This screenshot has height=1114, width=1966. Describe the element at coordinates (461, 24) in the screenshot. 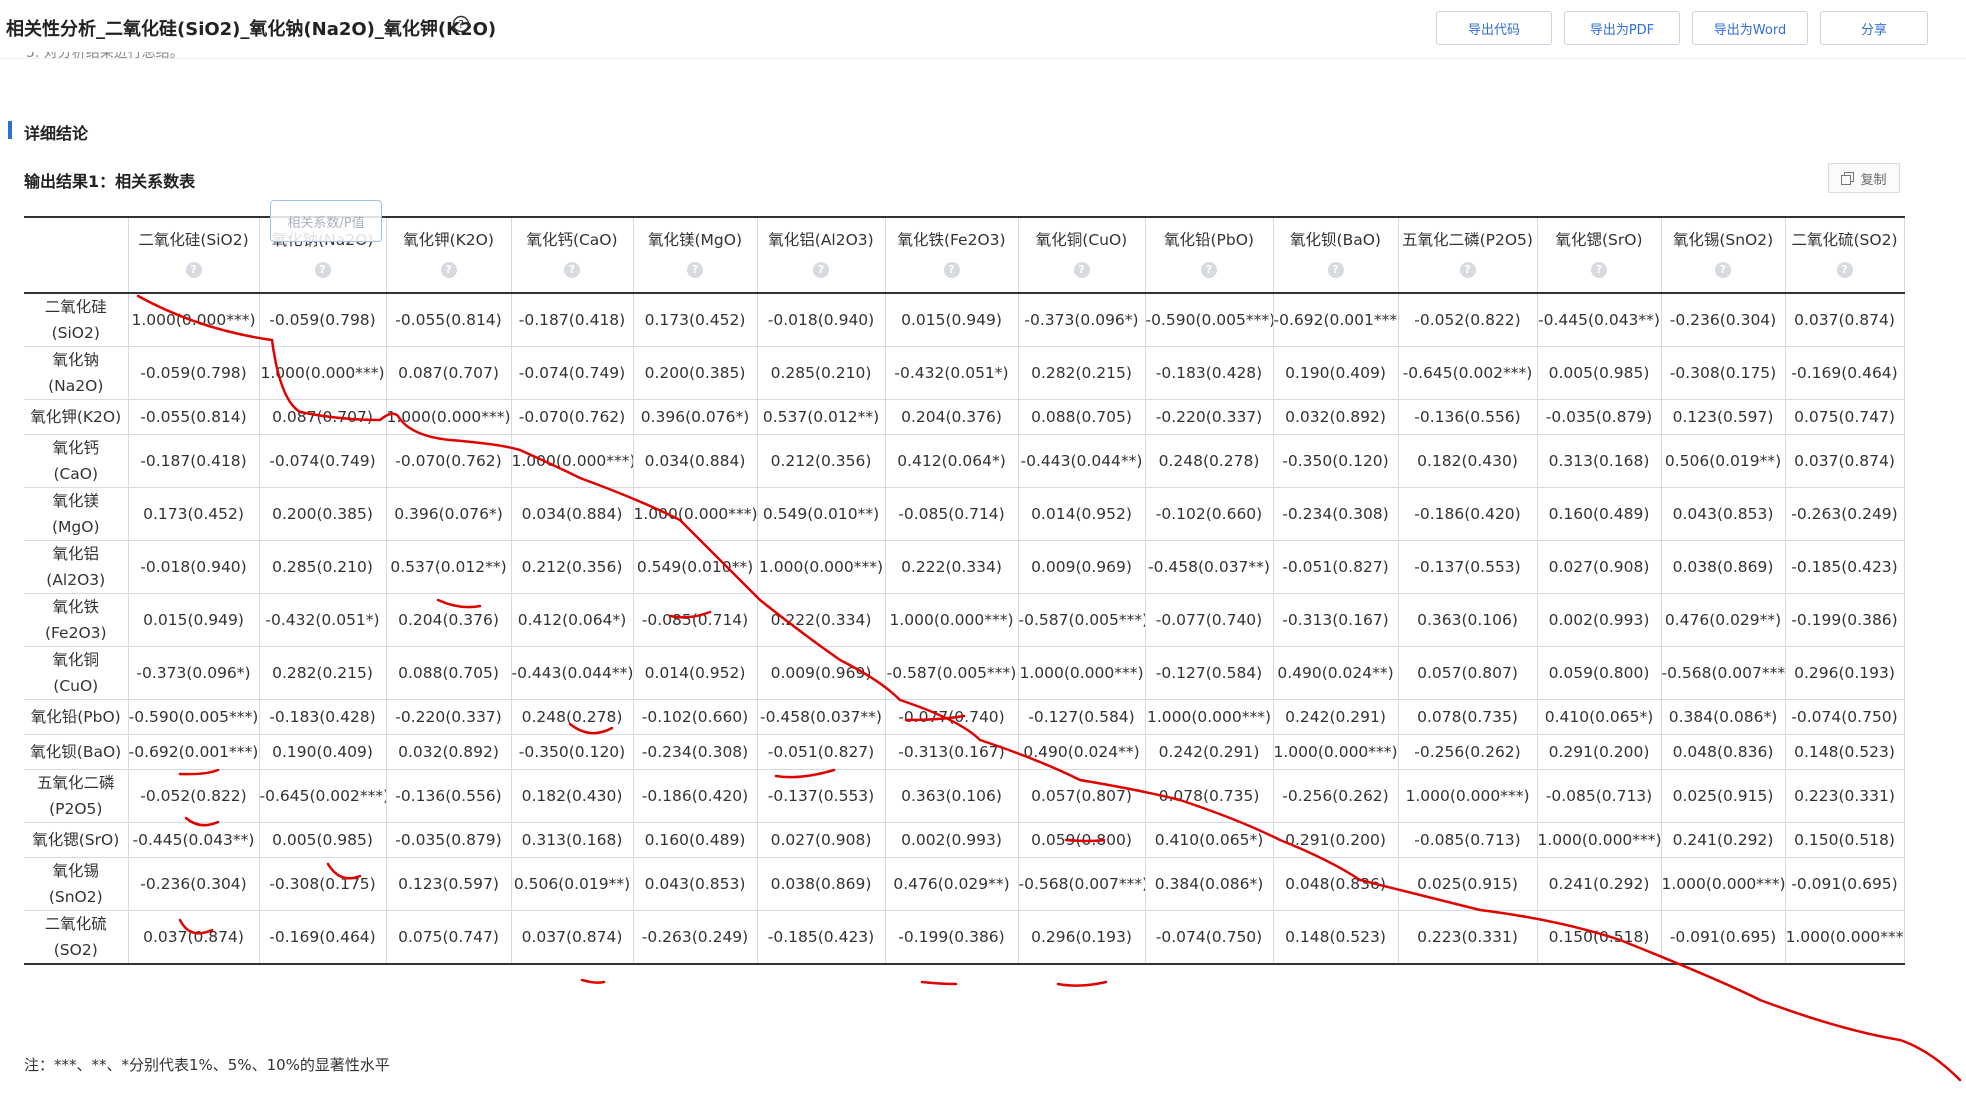

I see `help-icon: ?` at that location.